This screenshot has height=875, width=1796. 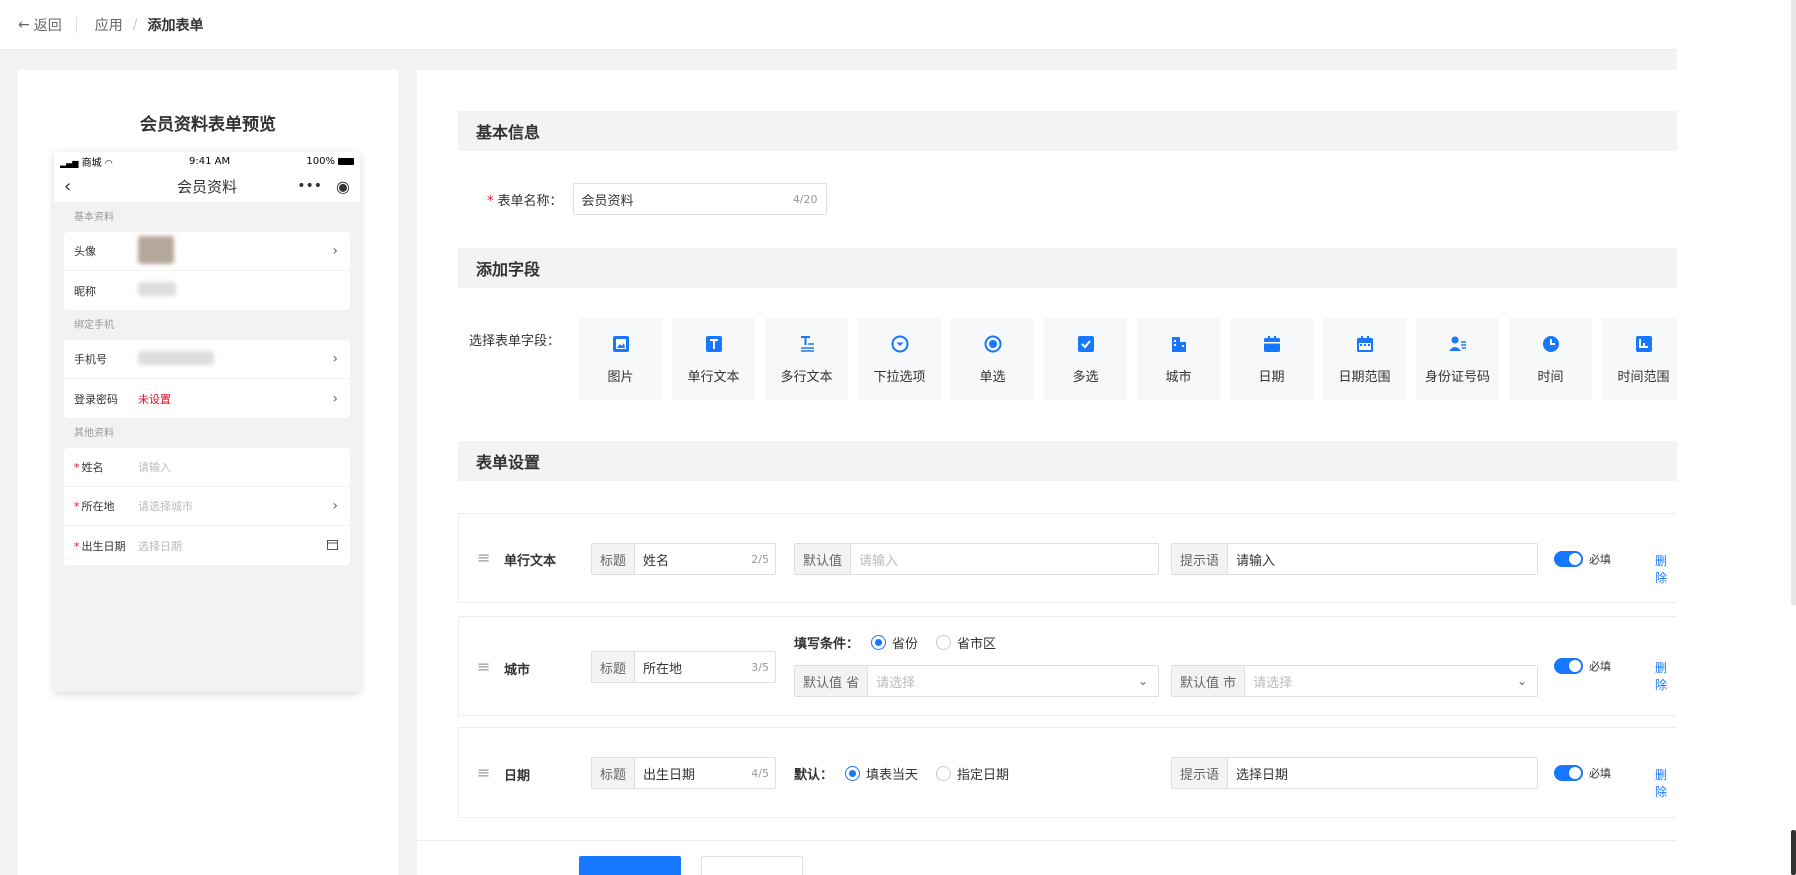 What do you see at coordinates (207, 545) in the screenshot?
I see `row-birthday: * 出生日期 选择日期` at bounding box center [207, 545].